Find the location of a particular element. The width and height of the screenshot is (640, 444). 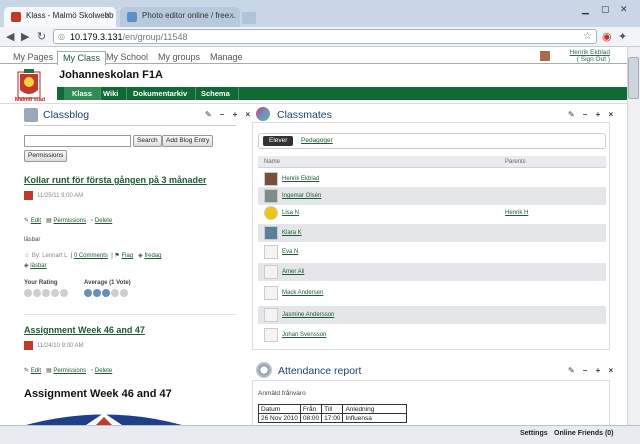

subnav-schema: Schema is located at coordinates (216, 93).